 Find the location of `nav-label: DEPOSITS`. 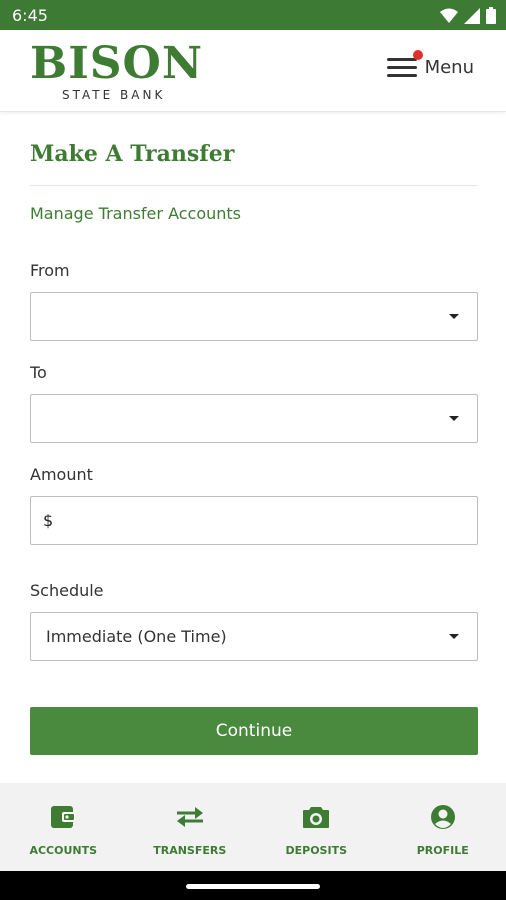

nav-label: DEPOSITS is located at coordinates (316, 850).